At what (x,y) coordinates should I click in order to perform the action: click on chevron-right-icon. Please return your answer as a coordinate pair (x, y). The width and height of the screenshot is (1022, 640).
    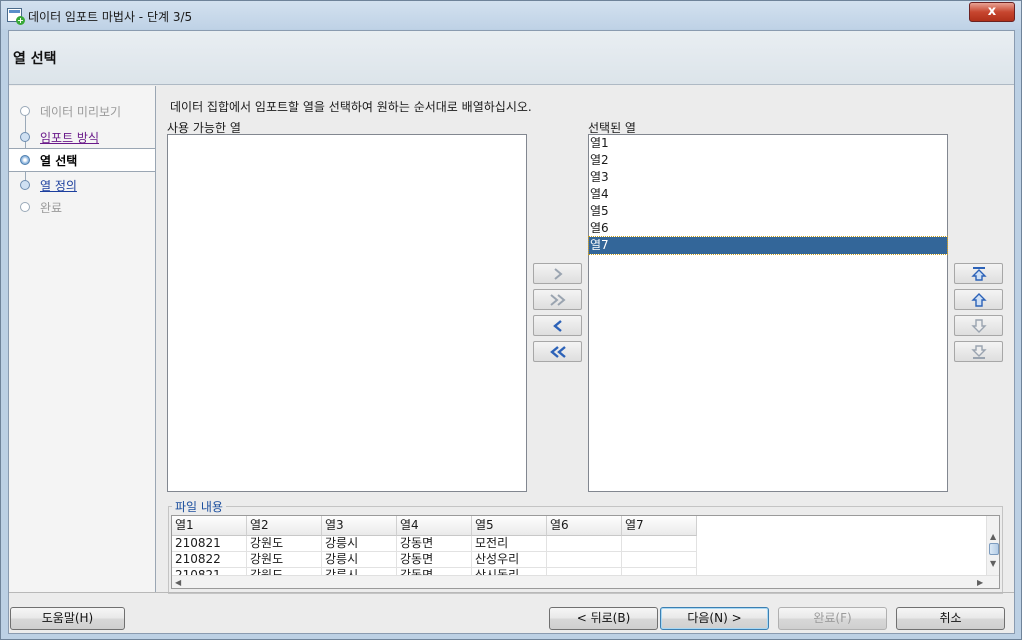
    Looking at the image, I should click on (558, 273).